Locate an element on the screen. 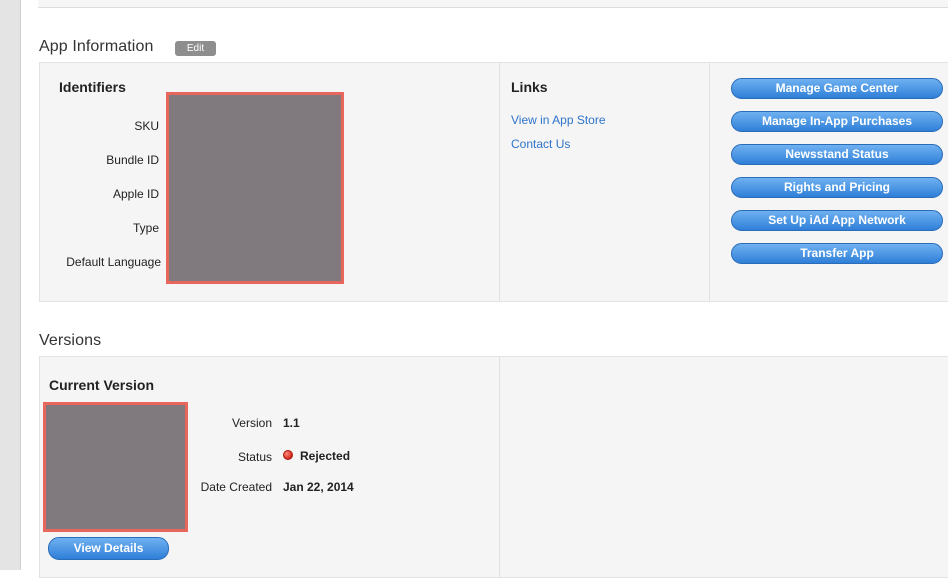 The image size is (948, 578). type-label: Type is located at coordinates (145, 228).